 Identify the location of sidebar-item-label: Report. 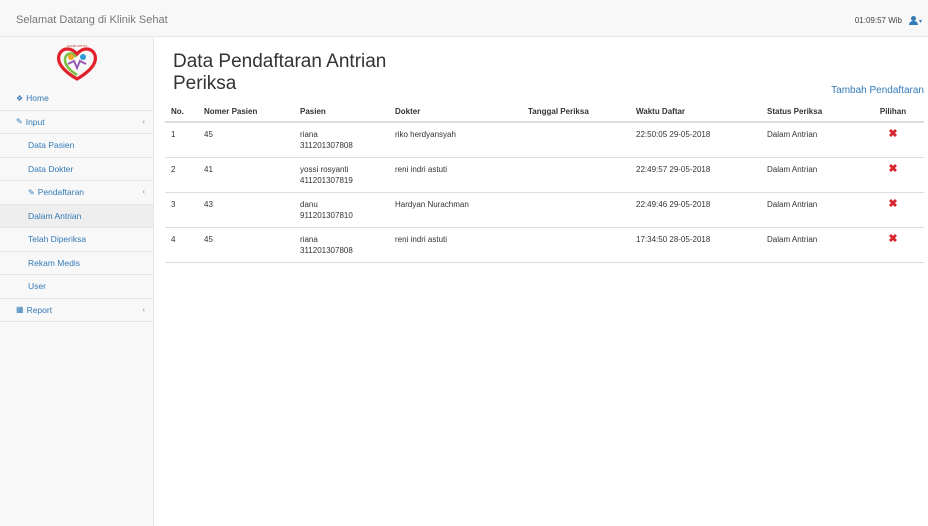
(39, 309).